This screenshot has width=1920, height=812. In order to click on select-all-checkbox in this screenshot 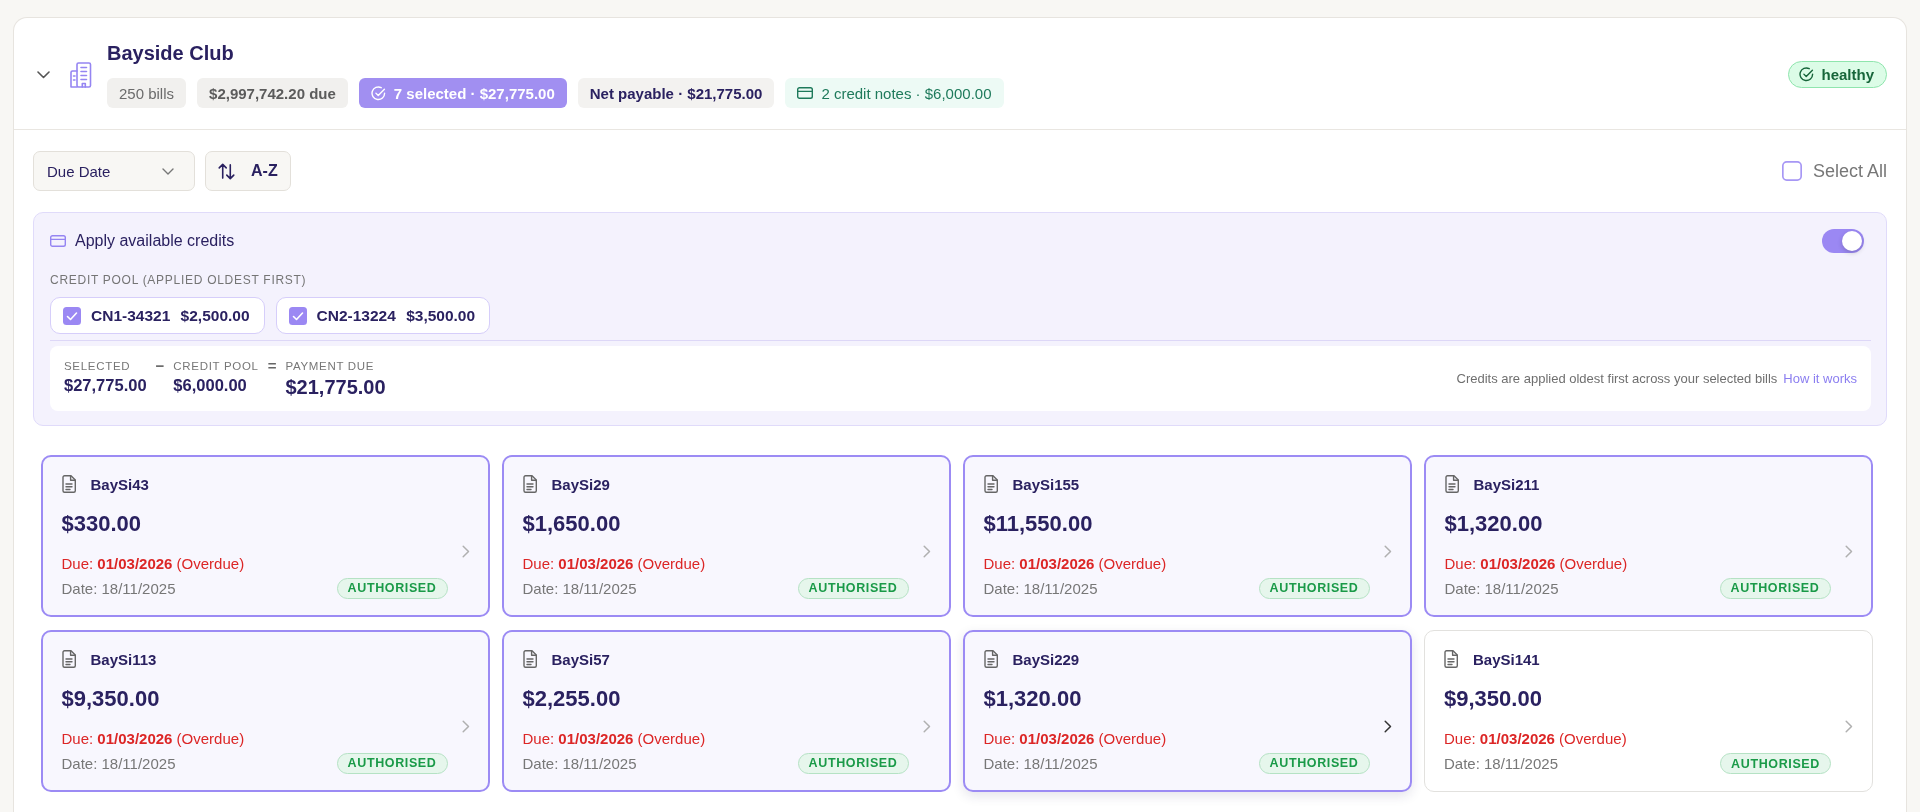, I will do `click(1791, 171)`.